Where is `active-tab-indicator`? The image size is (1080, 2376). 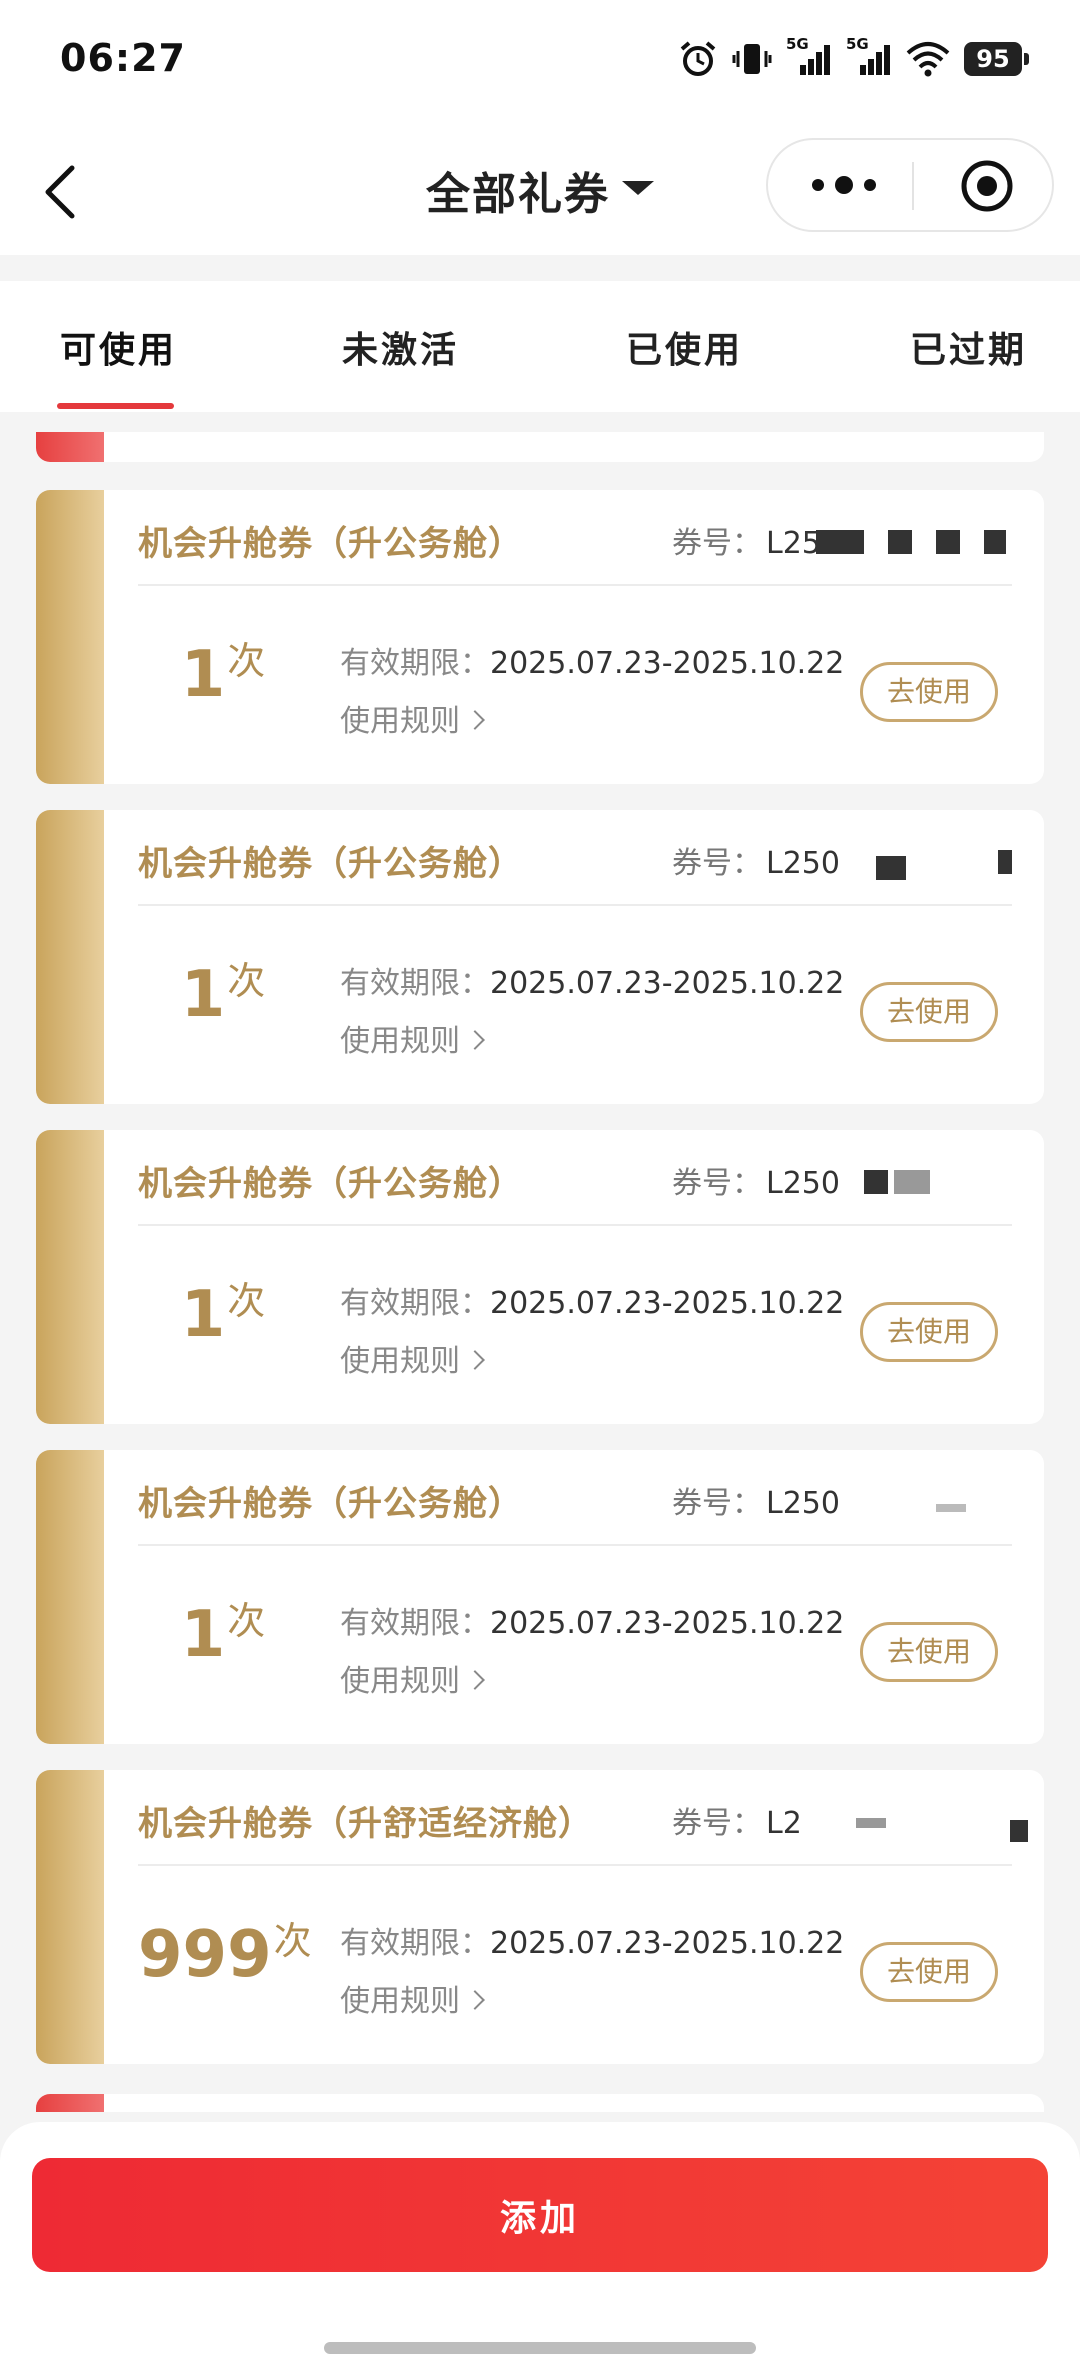
active-tab-indicator is located at coordinates (115, 406).